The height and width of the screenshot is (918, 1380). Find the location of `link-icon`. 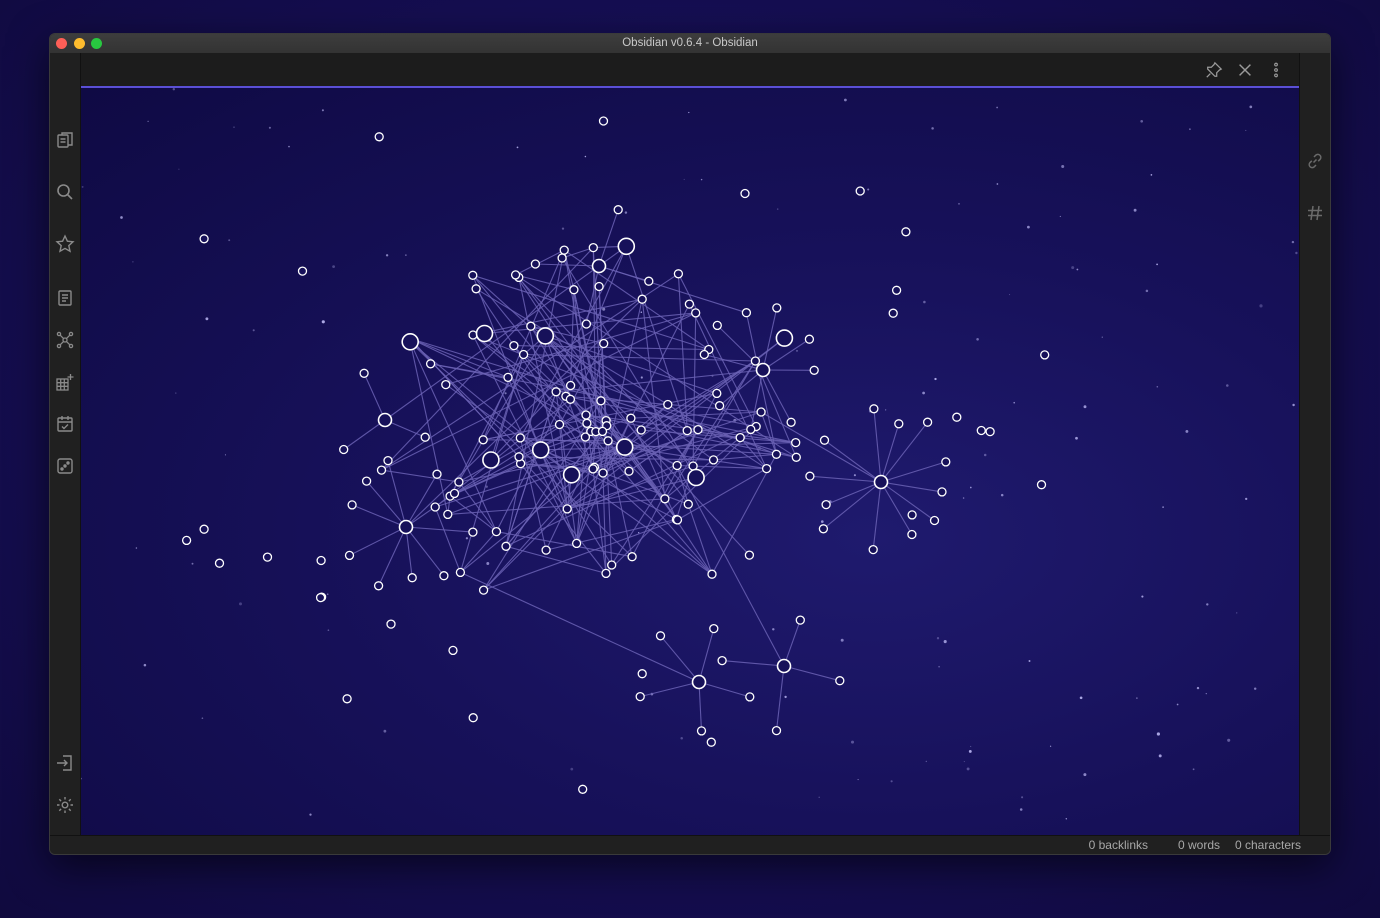

link-icon is located at coordinates (1315, 161).